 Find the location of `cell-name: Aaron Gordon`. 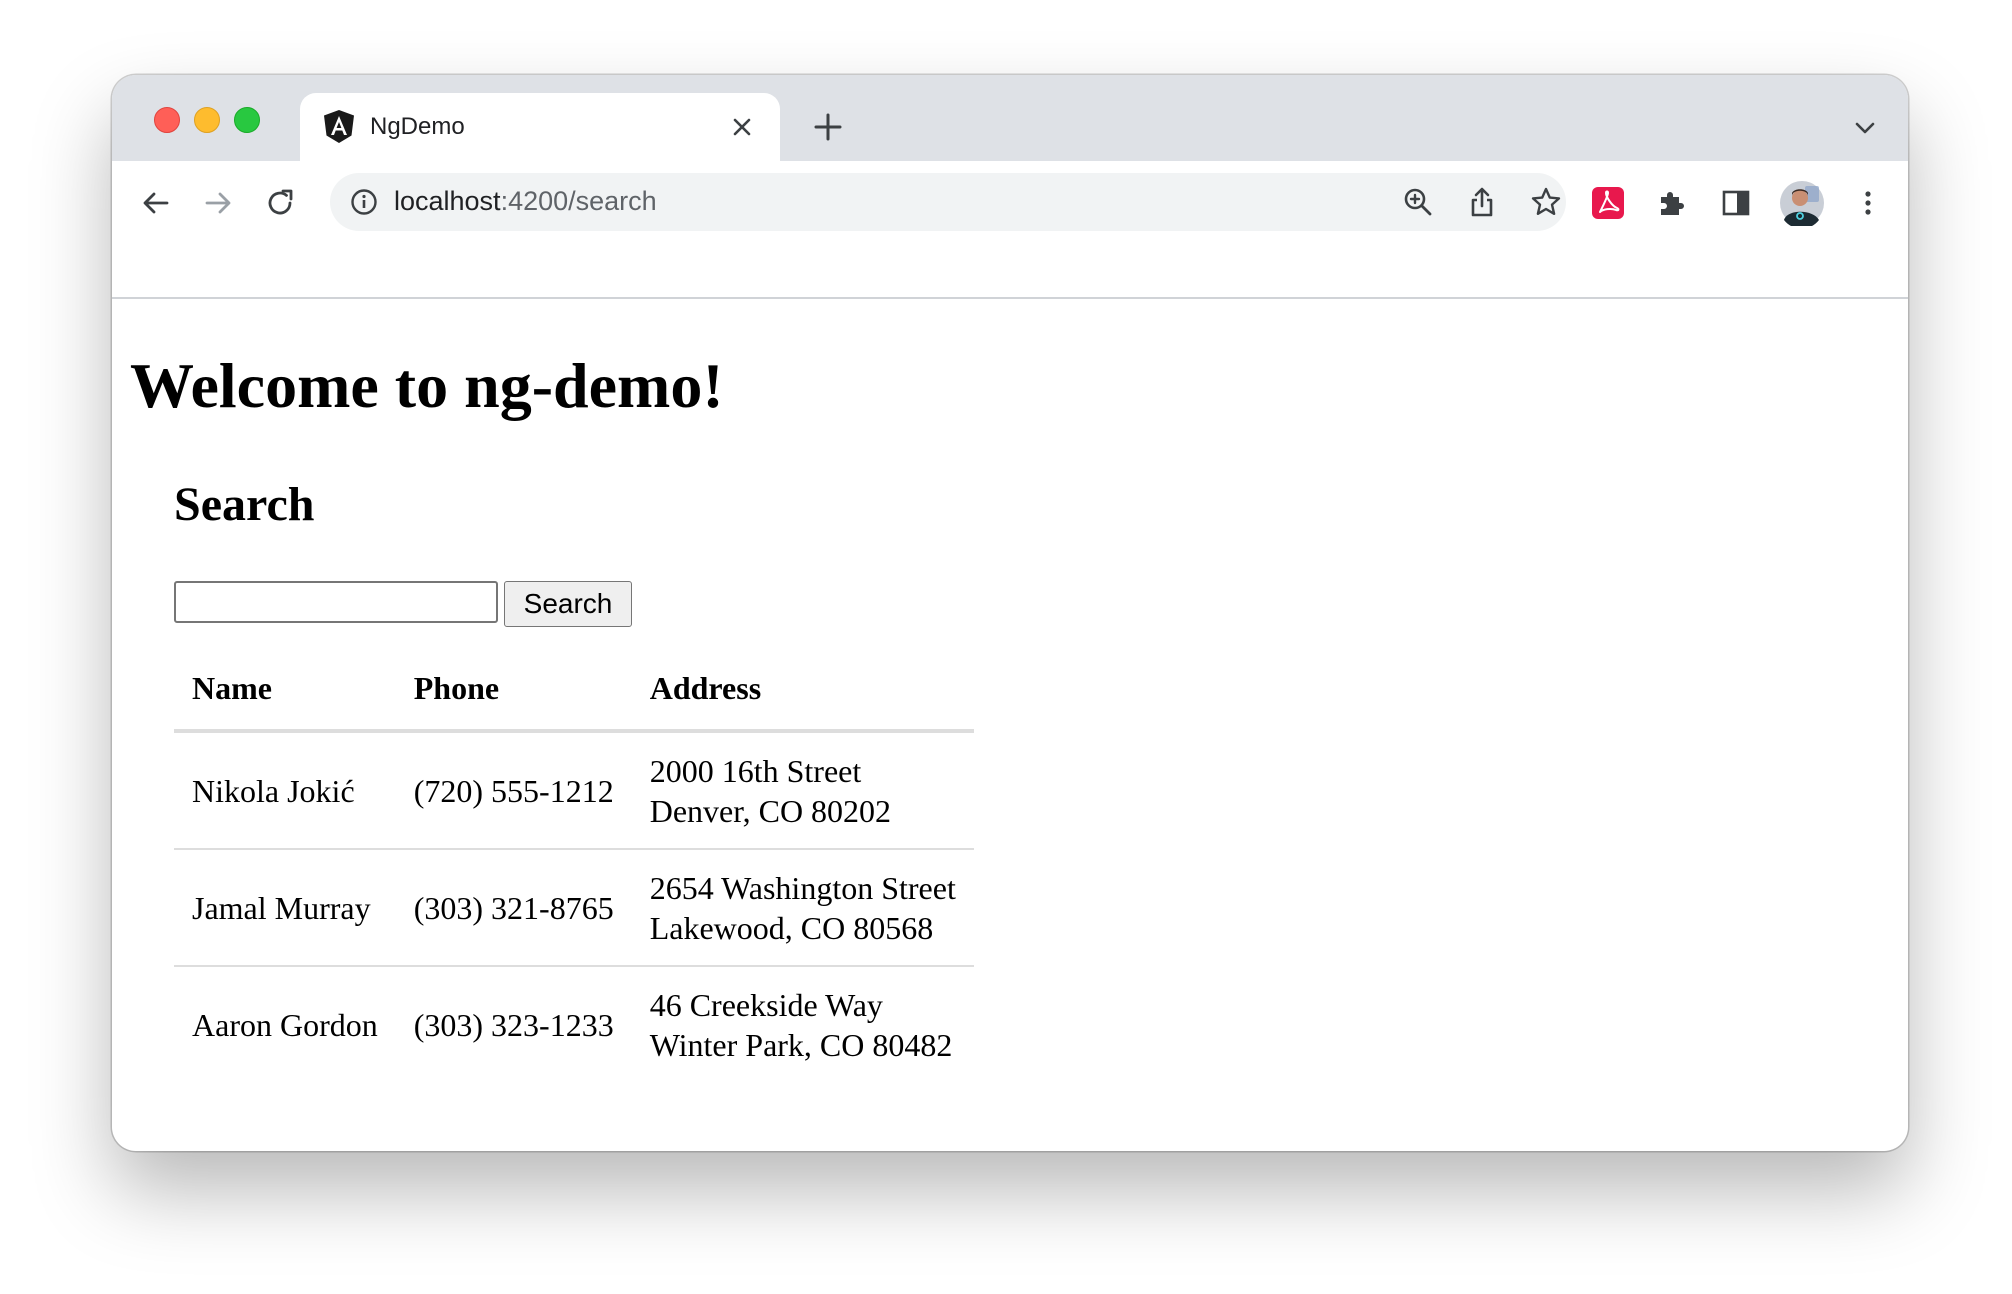

cell-name: Aaron Gordon is located at coordinates (285, 1024).